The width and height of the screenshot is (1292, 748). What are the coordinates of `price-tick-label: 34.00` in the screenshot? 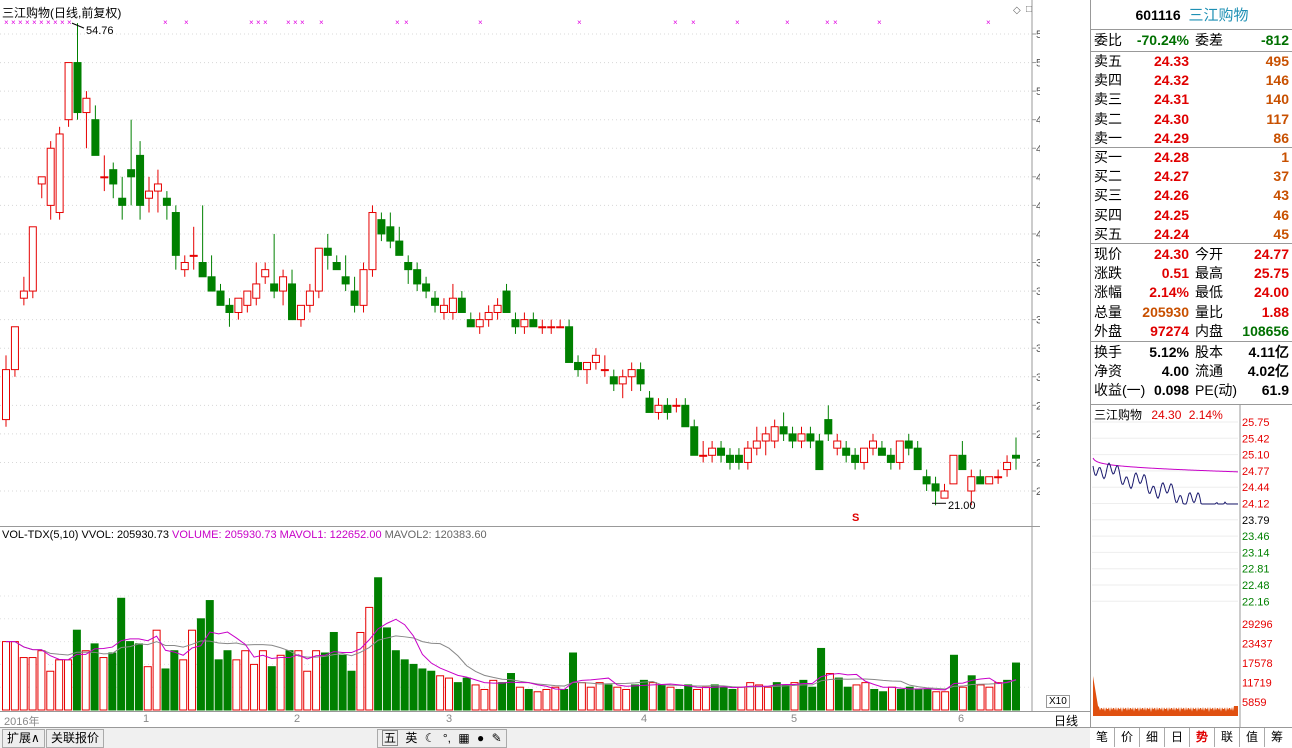 It's located at (1038, 321).